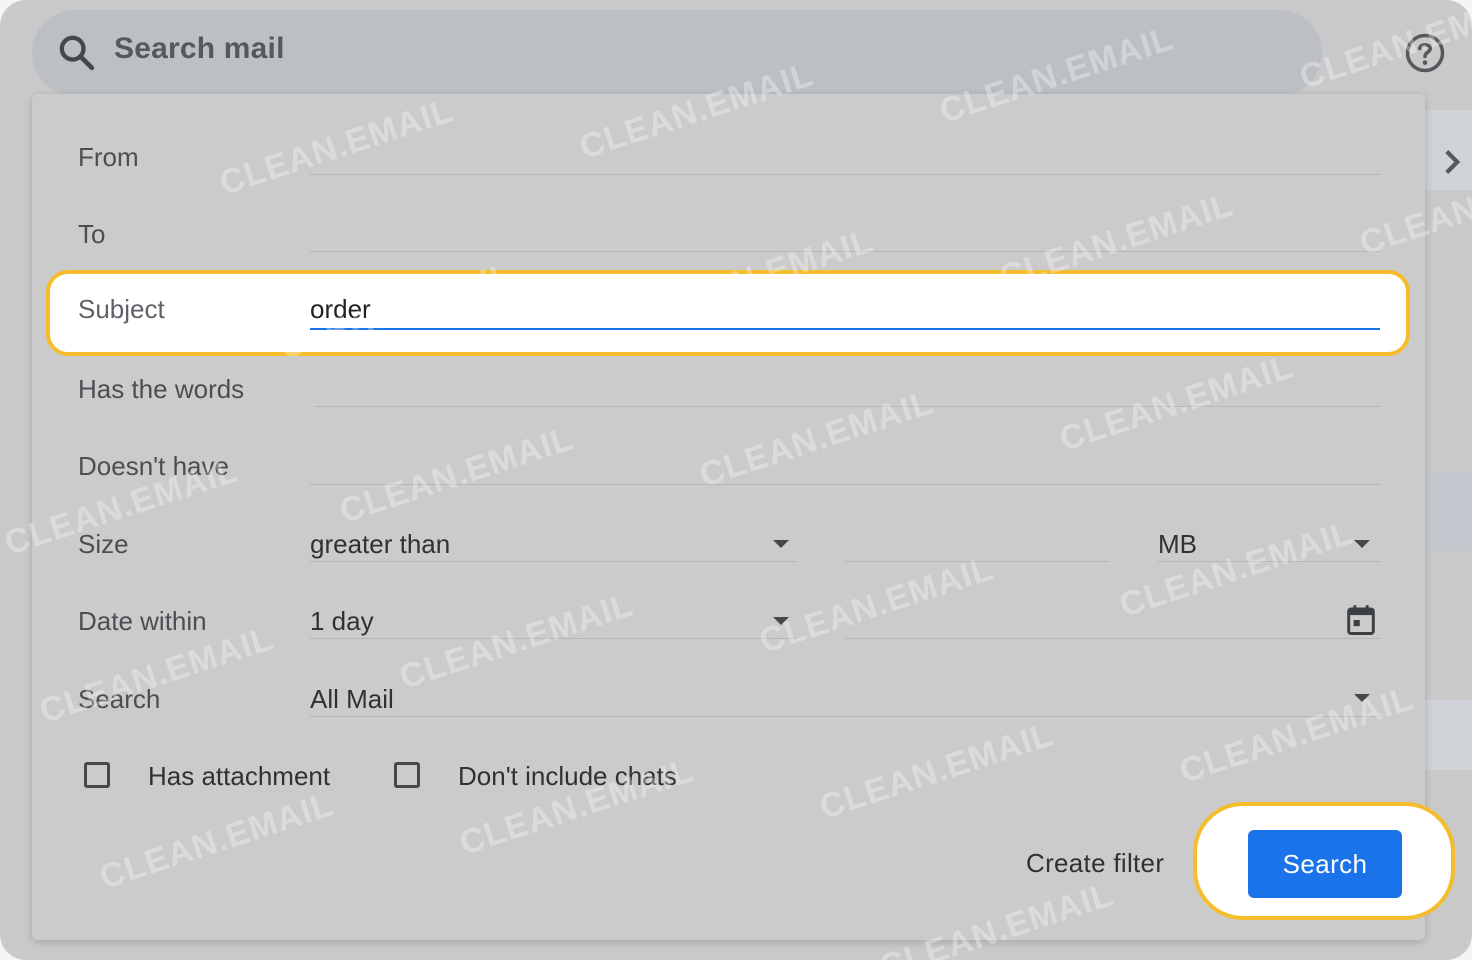 The image size is (1472, 960). What do you see at coordinates (553, 561) in the screenshot?
I see `size-operator-underline` at bounding box center [553, 561].